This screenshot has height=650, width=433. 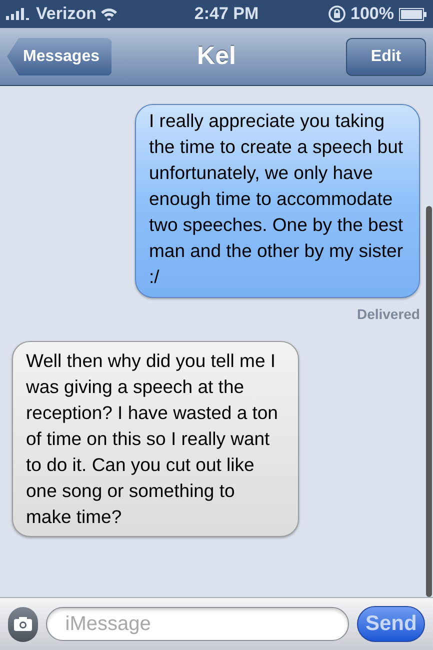 I want to click on clock: 2:47 PM, so click(x=226, y=14).